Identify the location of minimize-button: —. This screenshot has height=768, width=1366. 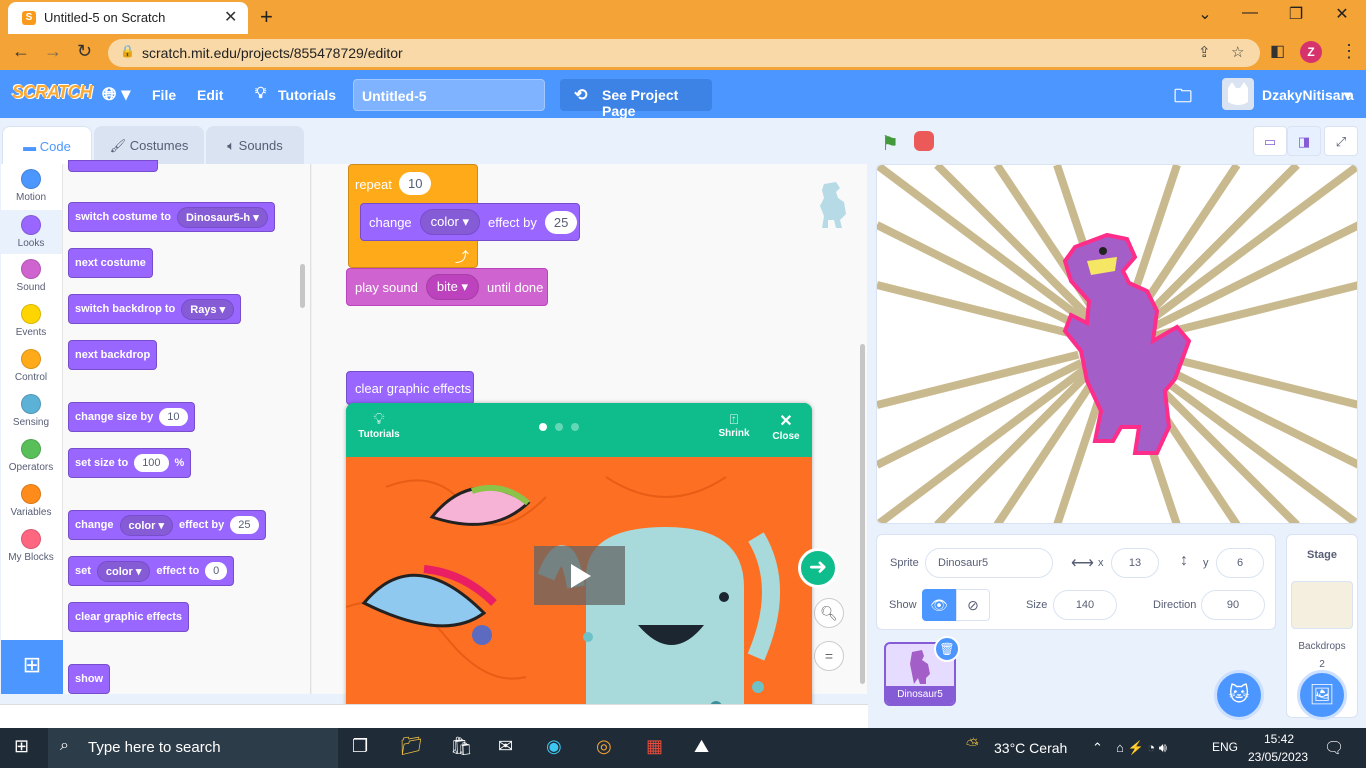
(1250, 13).